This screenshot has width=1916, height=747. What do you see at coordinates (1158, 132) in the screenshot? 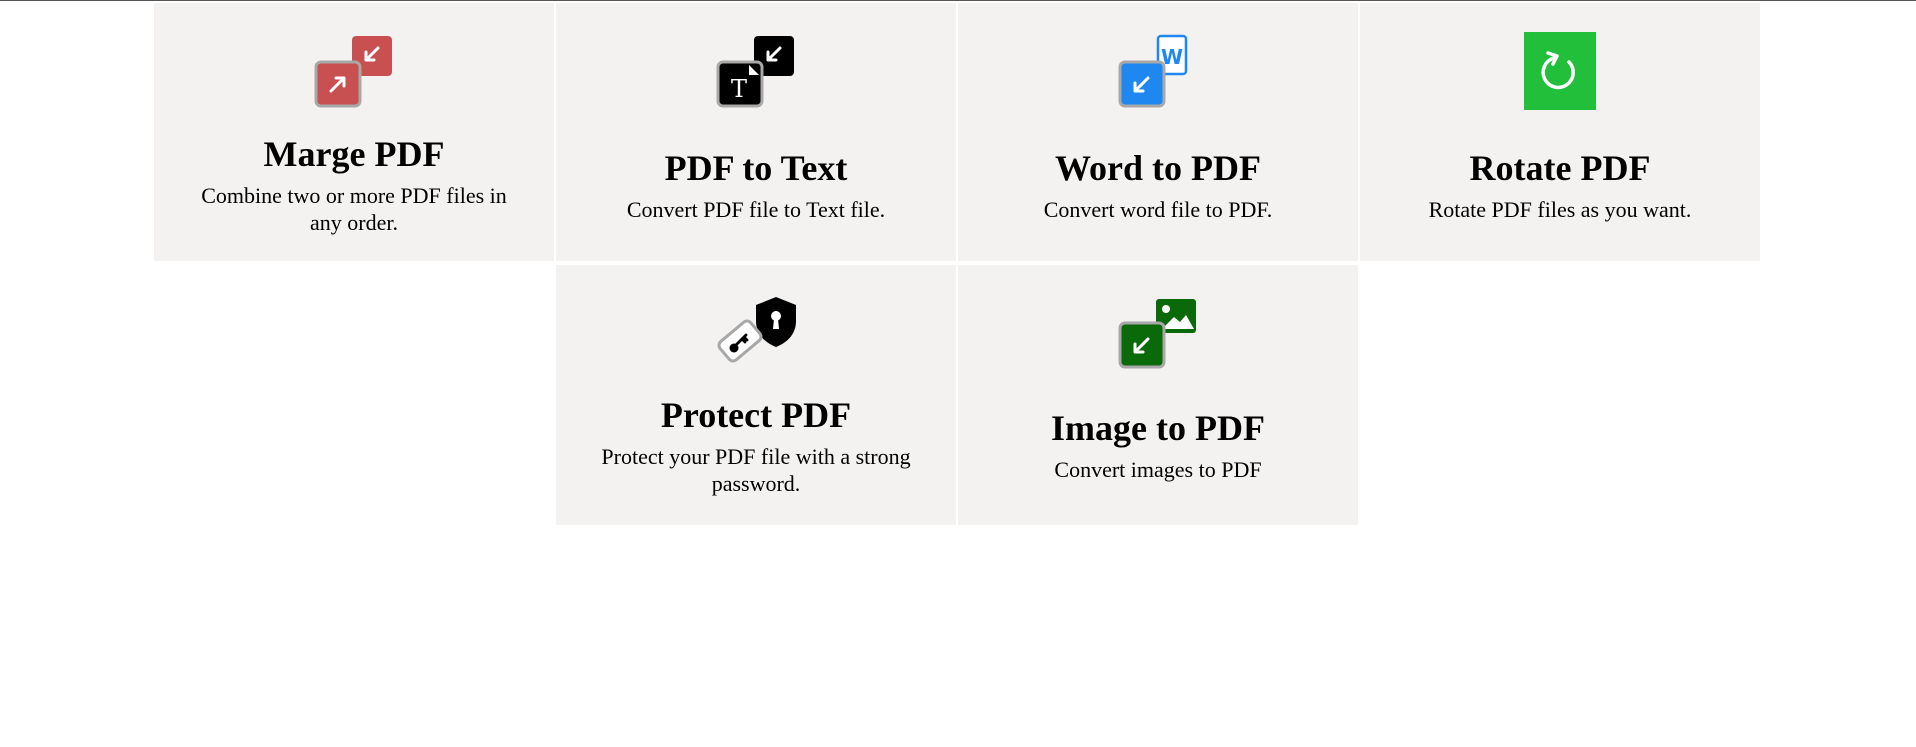
I see `tool-card-word-to-pdf: W Word to PDF Convert word file to PDF.` at bounding box center [1158, 132].